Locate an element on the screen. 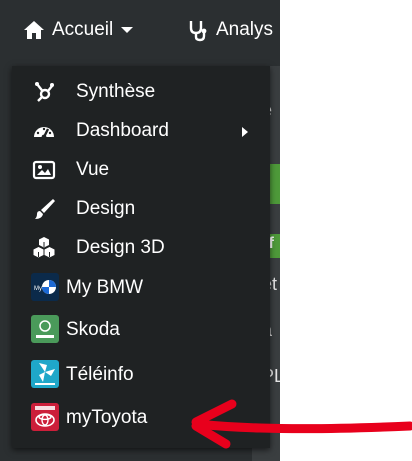 Image resolution: width=412 pixels, height=461 pixels. menu-item-vue: Vue is located at coordinates (141, 170).